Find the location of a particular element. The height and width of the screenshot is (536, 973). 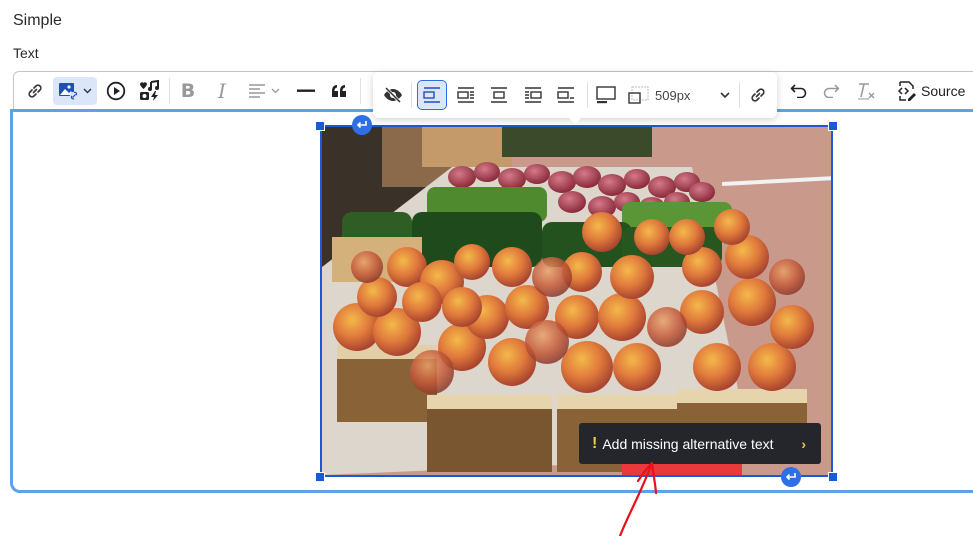

block-quote-button is located at coordinates (339, 91).